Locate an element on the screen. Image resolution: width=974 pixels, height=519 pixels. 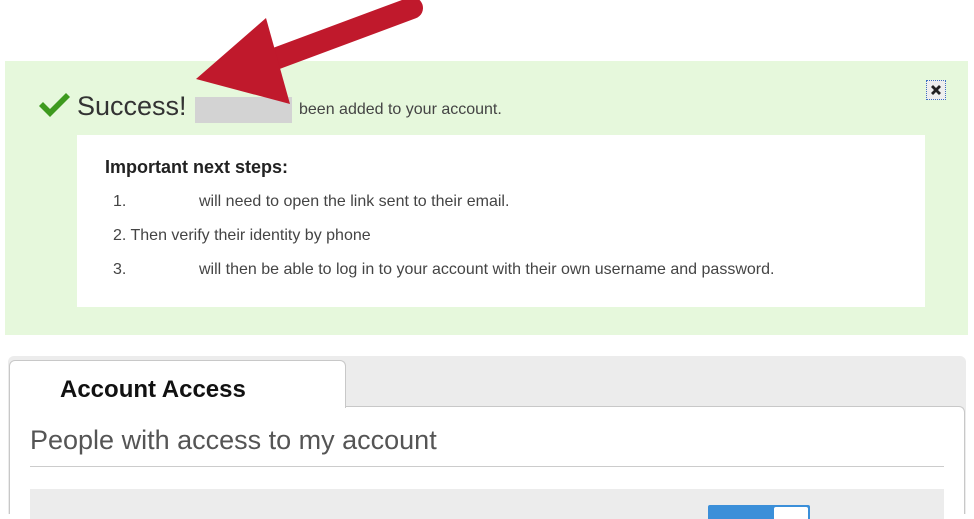
access-list-row is located at coordinates (487, 504).